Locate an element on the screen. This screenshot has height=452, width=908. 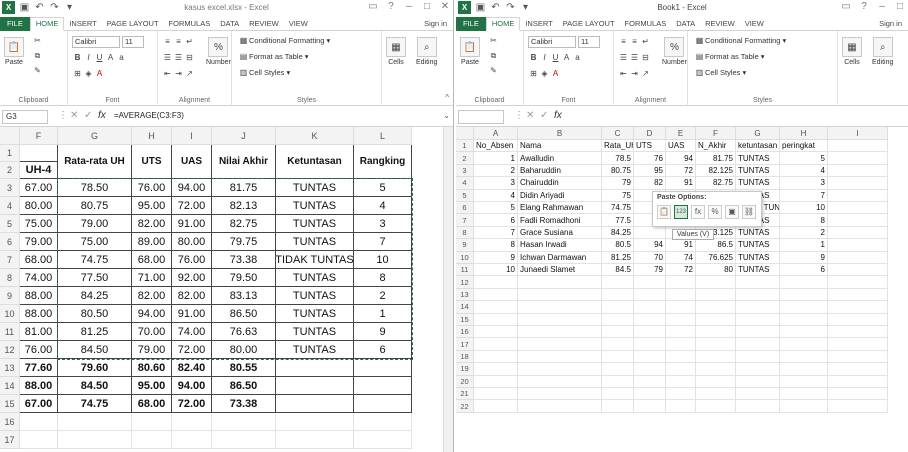
k-column-header: Ketuntasan is located at coordinates (315, 162).